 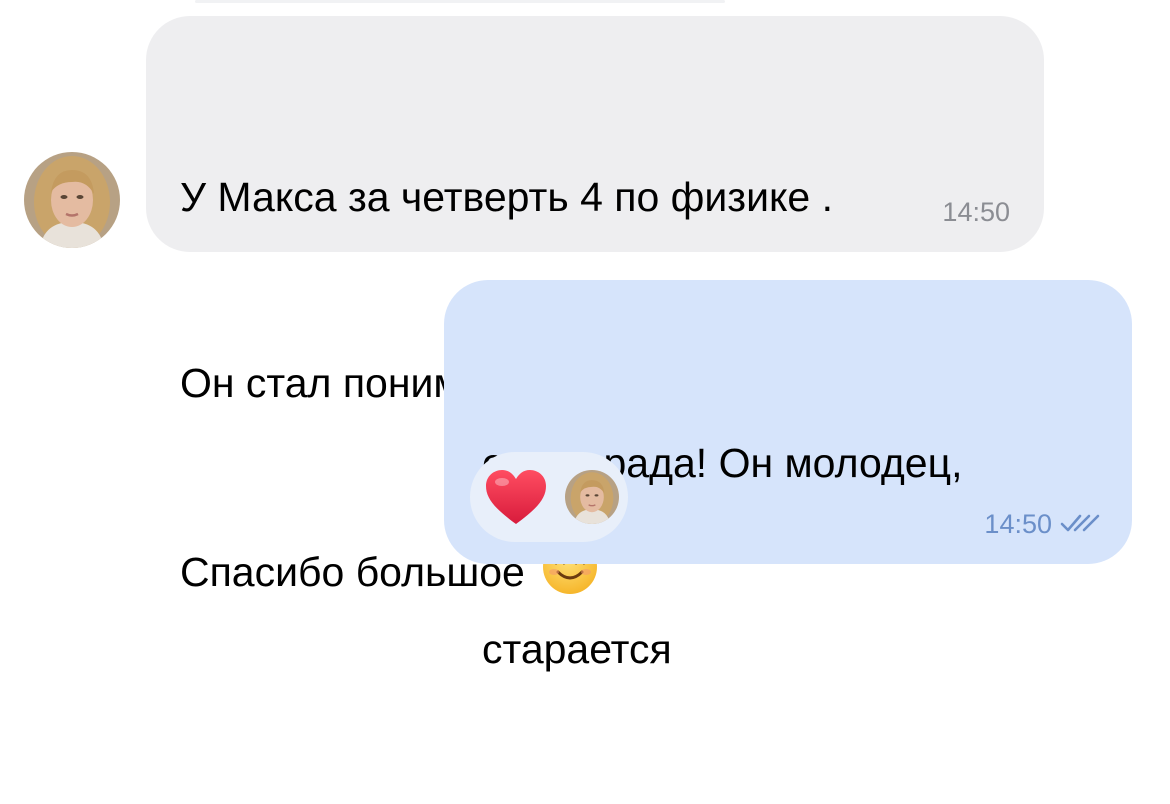 I want to click on reactor-avatar-image, so click(x=592, y=497).